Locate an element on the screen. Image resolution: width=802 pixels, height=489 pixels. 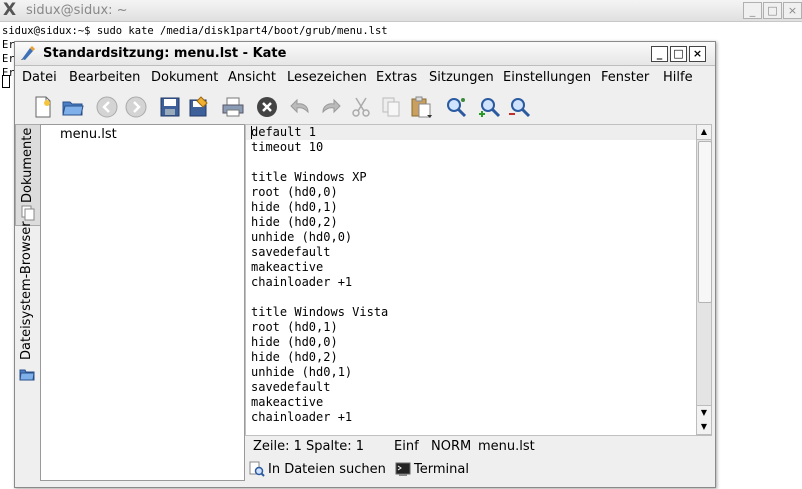
save-as-icon is located at coordinates (199, 107).